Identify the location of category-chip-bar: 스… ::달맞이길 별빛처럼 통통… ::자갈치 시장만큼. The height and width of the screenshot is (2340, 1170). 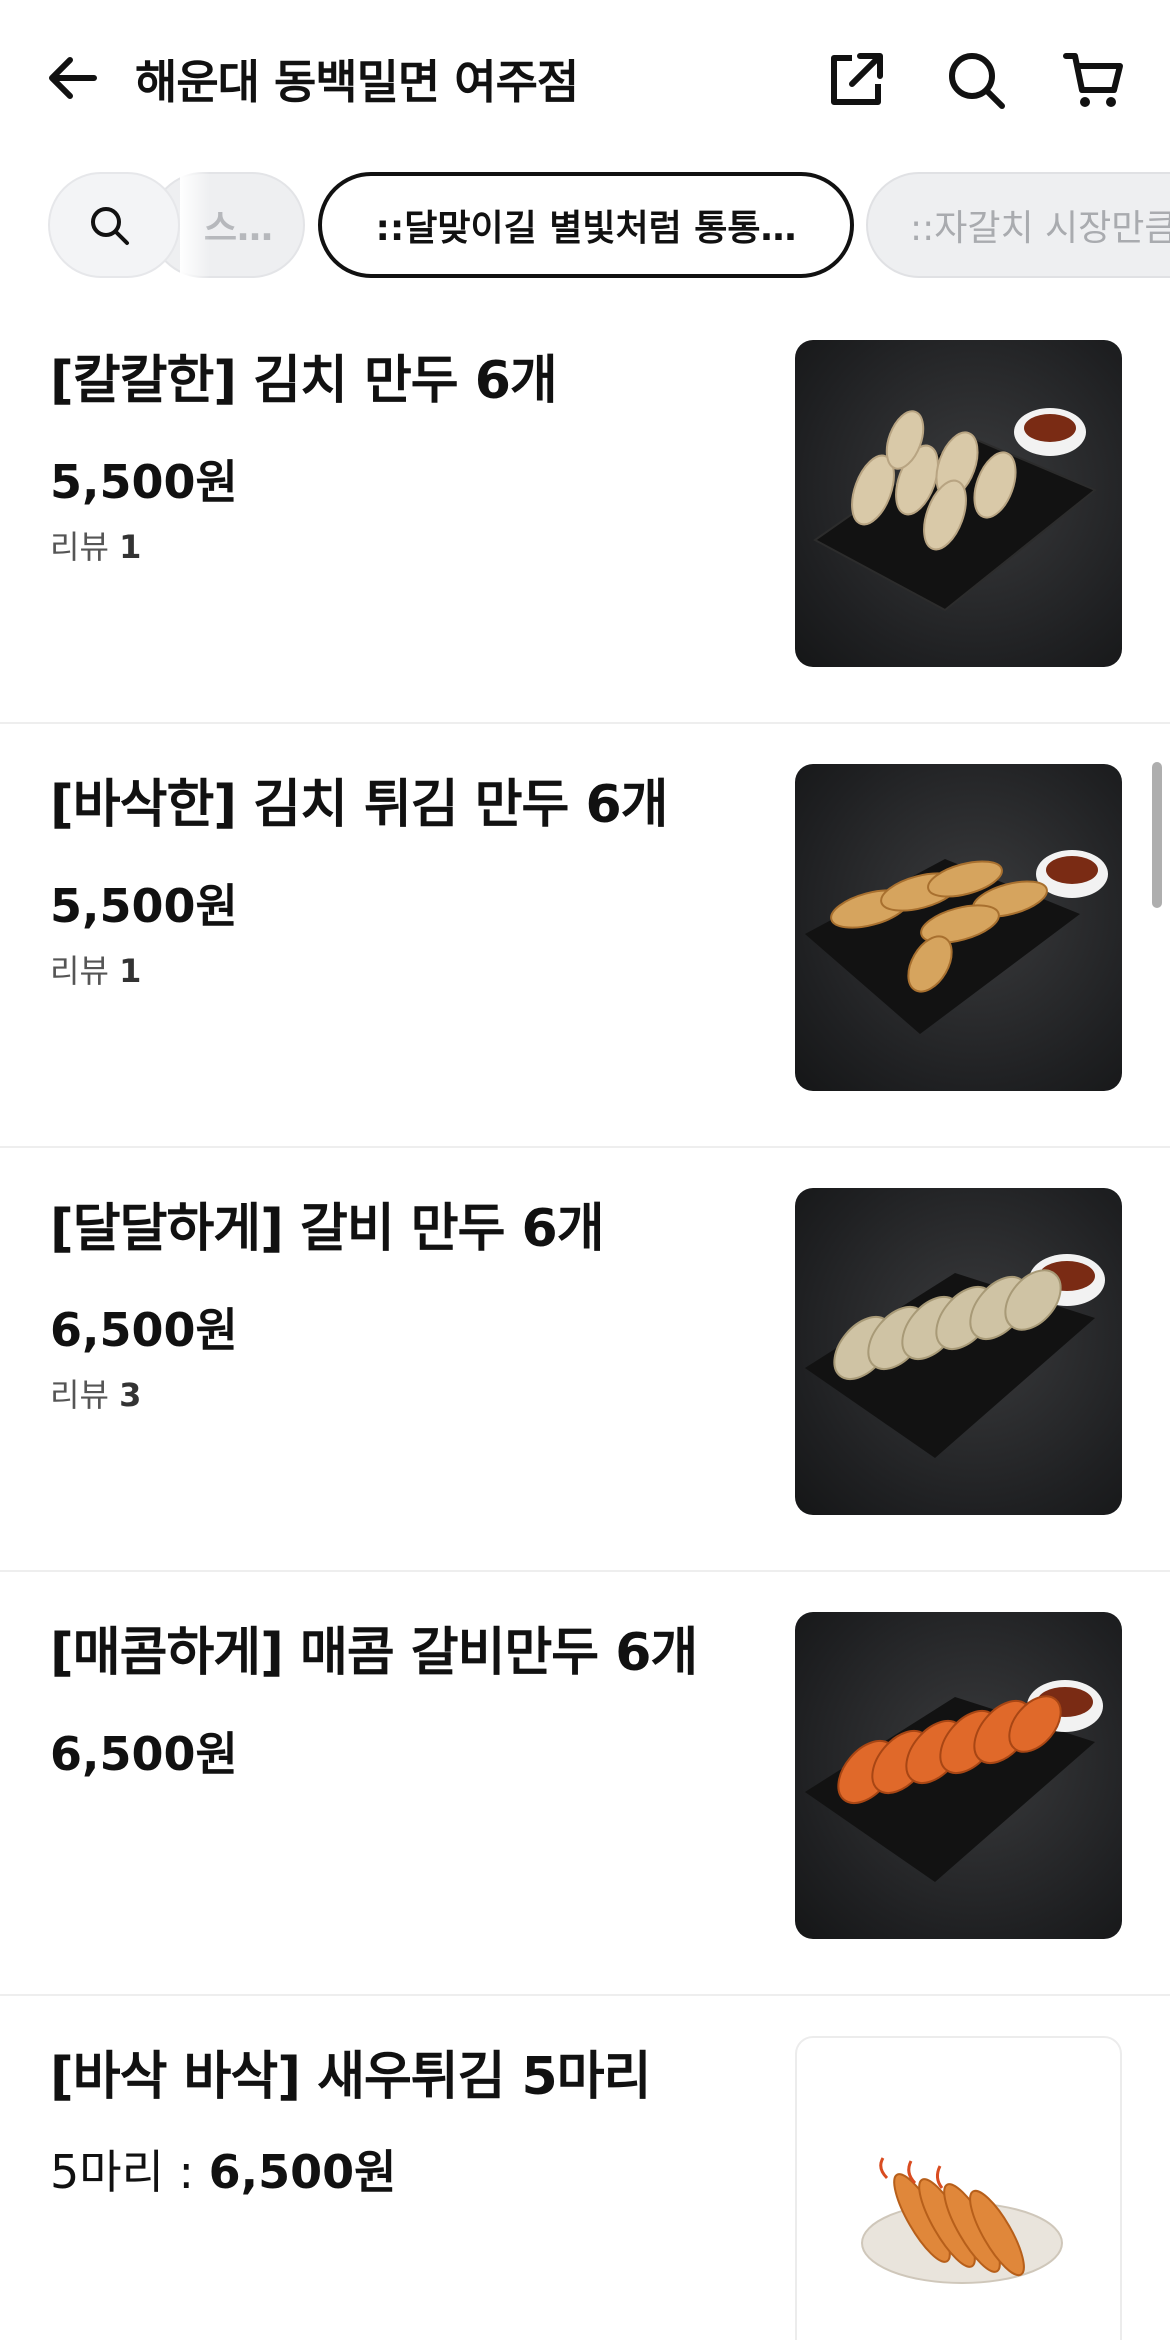
(585, 226).